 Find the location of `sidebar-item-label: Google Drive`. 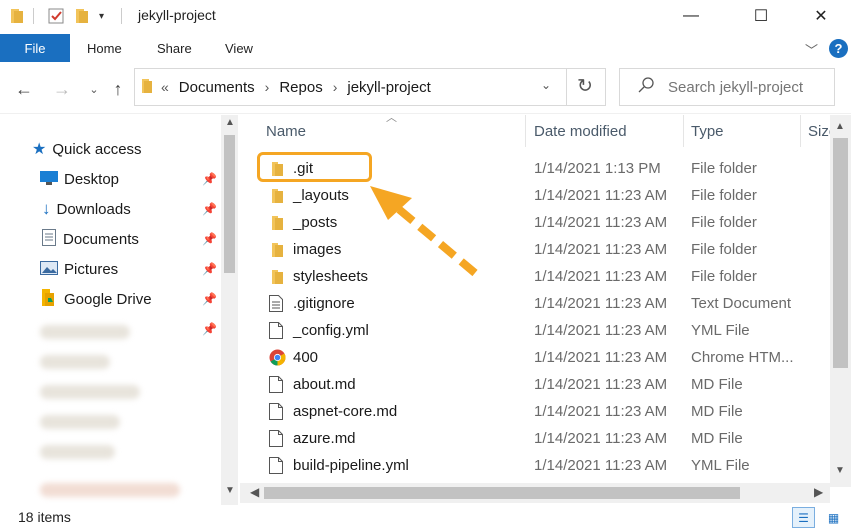

sidebar-item-label: Google Drive is located at coordinates (108, 299).